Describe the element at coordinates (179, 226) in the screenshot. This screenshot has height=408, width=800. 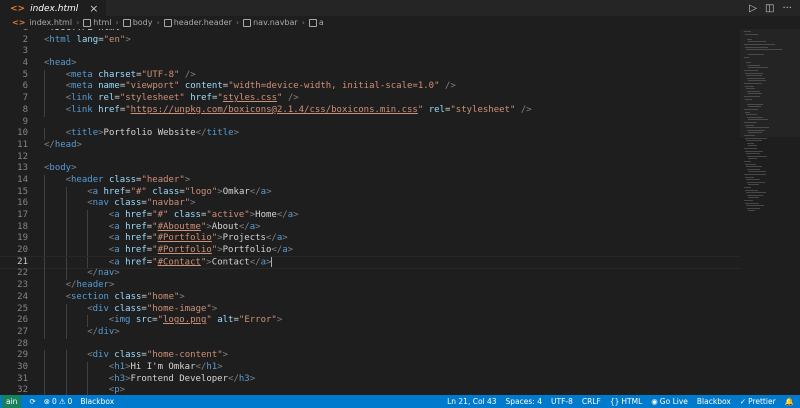
I see `code-token: #Aboutme` at that location.